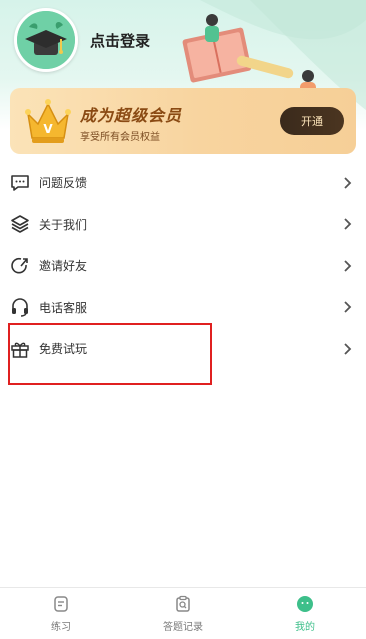  I want to click on layers-icon, so click(20, 224).